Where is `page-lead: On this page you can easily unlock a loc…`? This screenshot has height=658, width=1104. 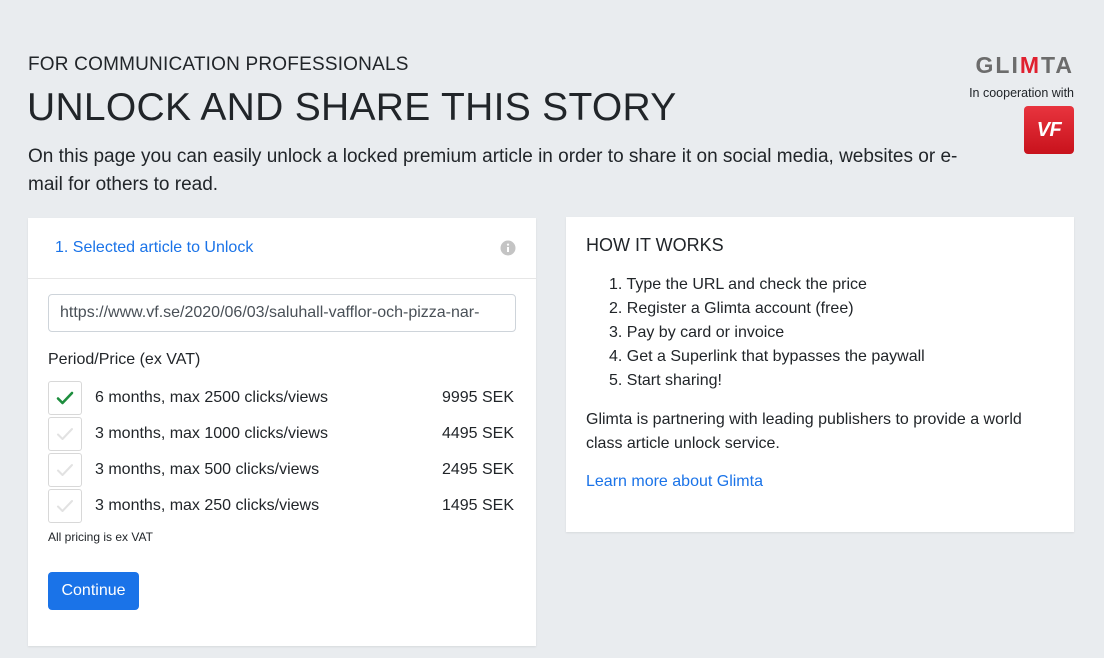 page-lead: On this page you can easily unlock a loc… is located at coordinates (493, 170).